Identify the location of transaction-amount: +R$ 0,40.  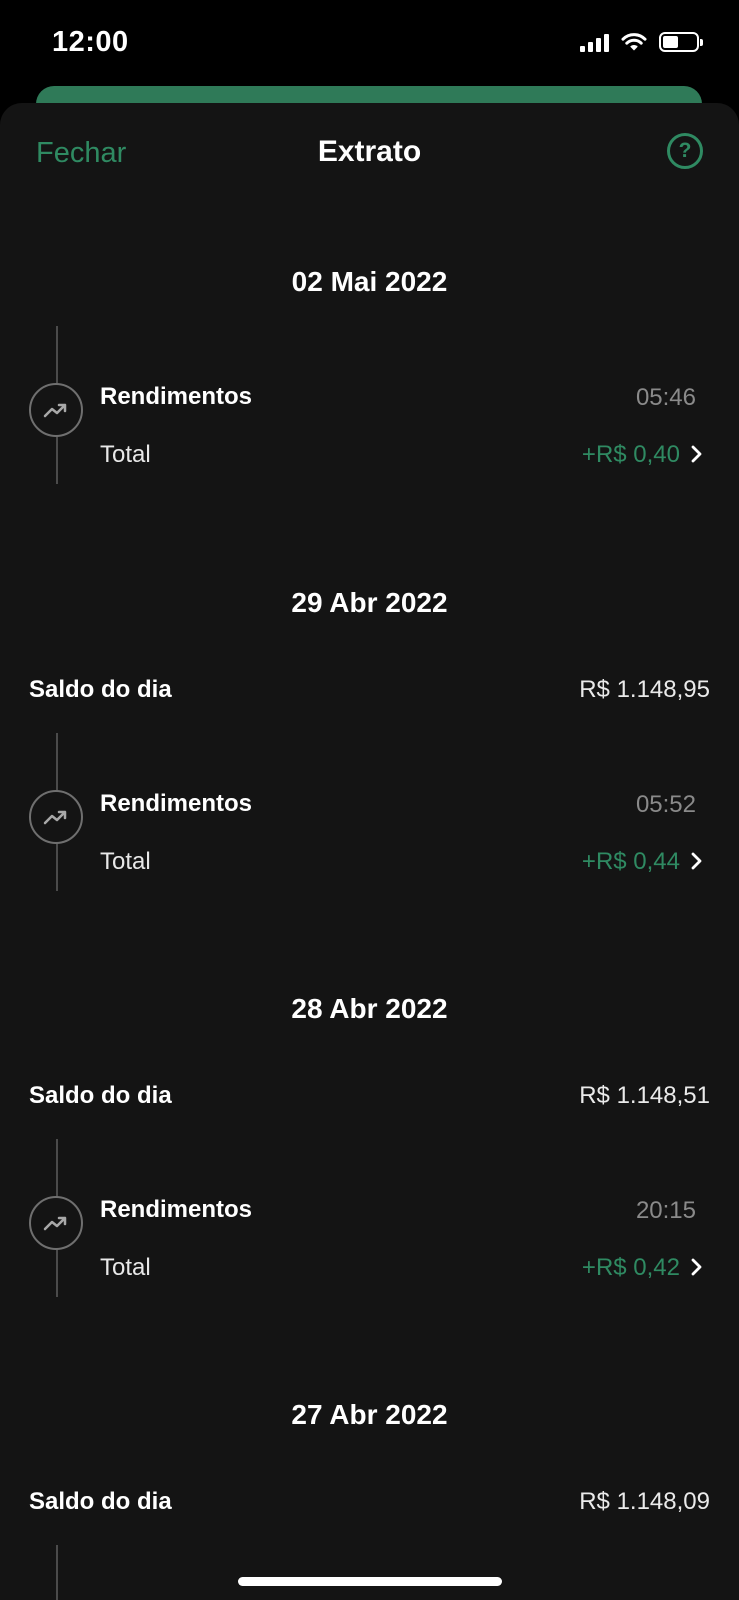
(630, 454).